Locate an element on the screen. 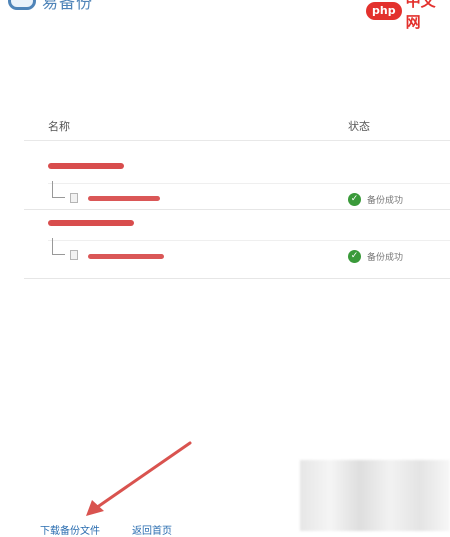  download-backup-link: 下载备份文件 is located at coordinates (70, 529).